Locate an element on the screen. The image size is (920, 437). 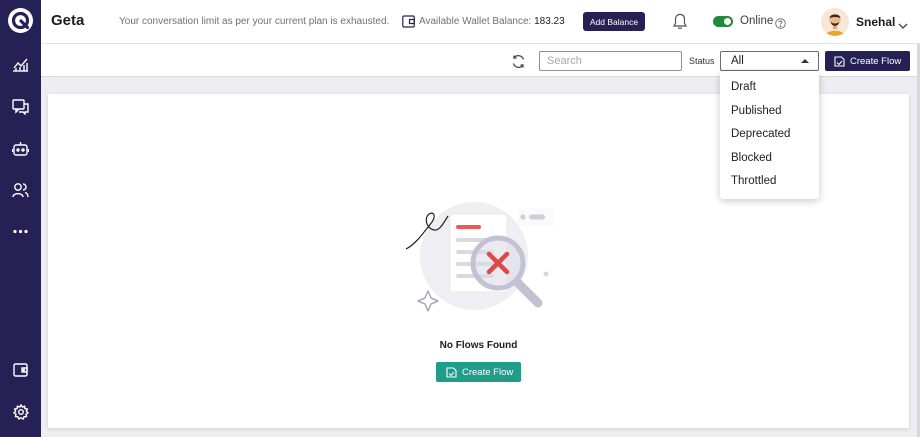
status-option-throttled: Throttled is located at coordinates (769, 182).